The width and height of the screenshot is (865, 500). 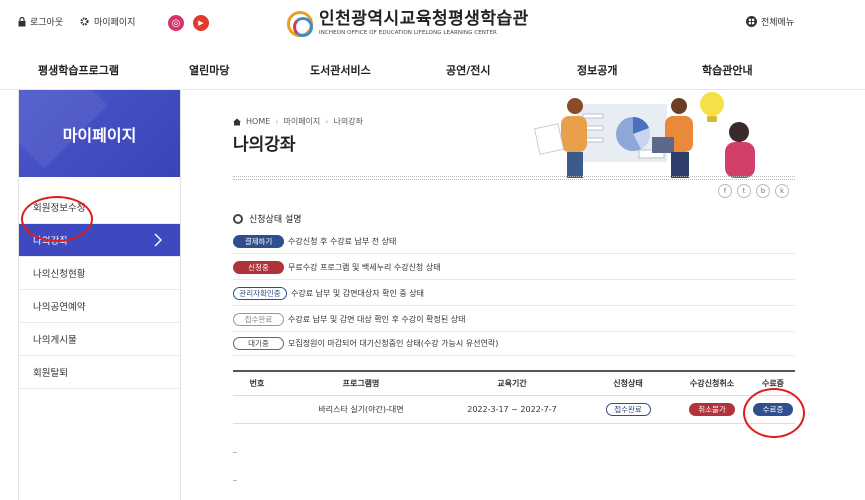 What do you see at coordinates (50, 241) in the screenshot?
I see `sidebar-item-label: 나의강좌` at bounding box center [50, 241].